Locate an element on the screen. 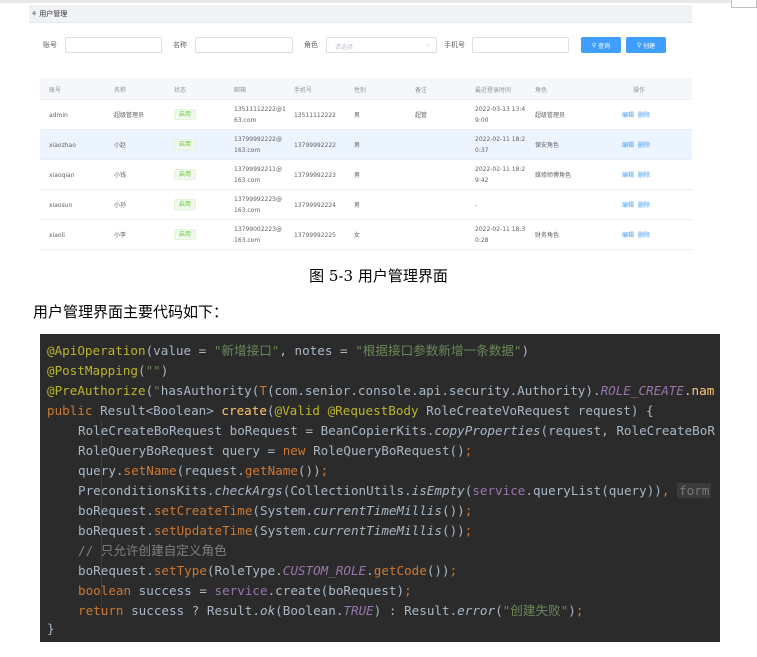 The height and width of the screenshot is (657, 757). code-token: setName is located at coordinates (150, 470).